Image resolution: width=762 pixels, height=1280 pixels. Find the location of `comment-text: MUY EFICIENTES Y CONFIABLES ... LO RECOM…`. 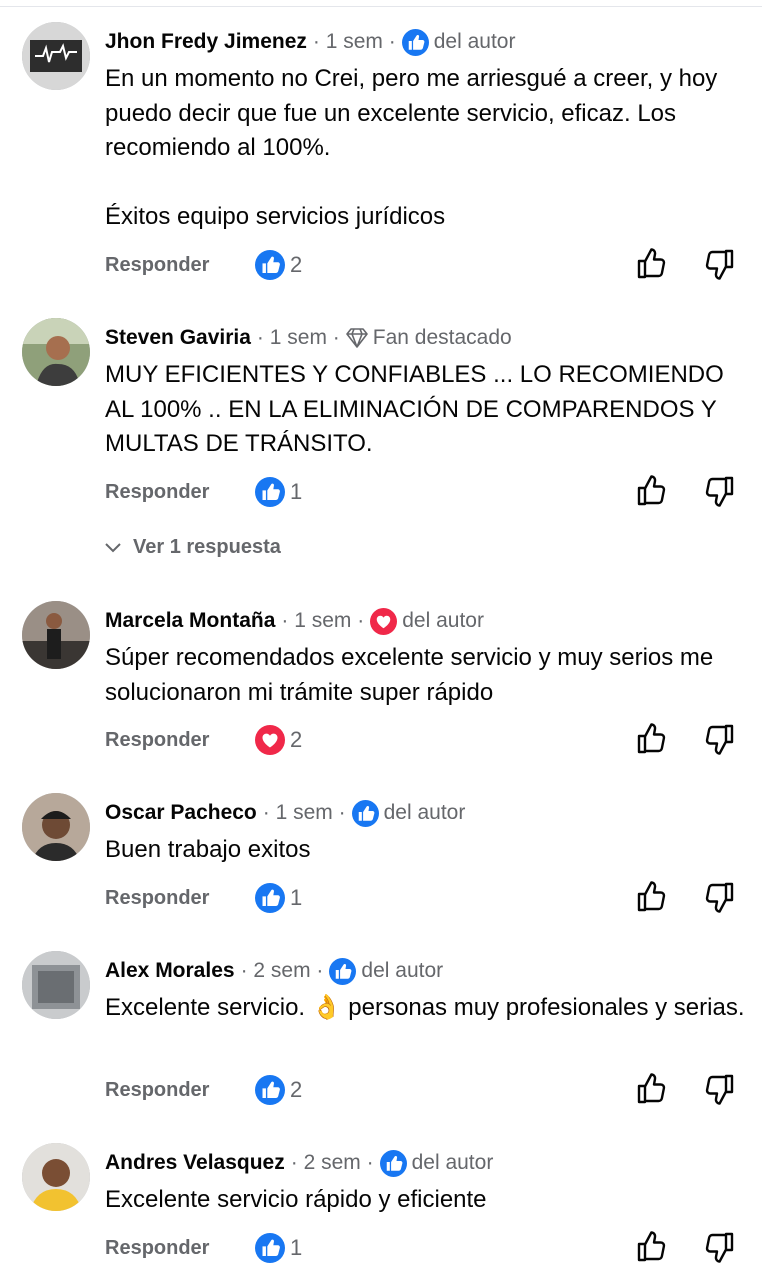

comment-text: MUY EFICIENTES Y CONFIABLES ... LO RECOM… is located at coordinates (417, 409).